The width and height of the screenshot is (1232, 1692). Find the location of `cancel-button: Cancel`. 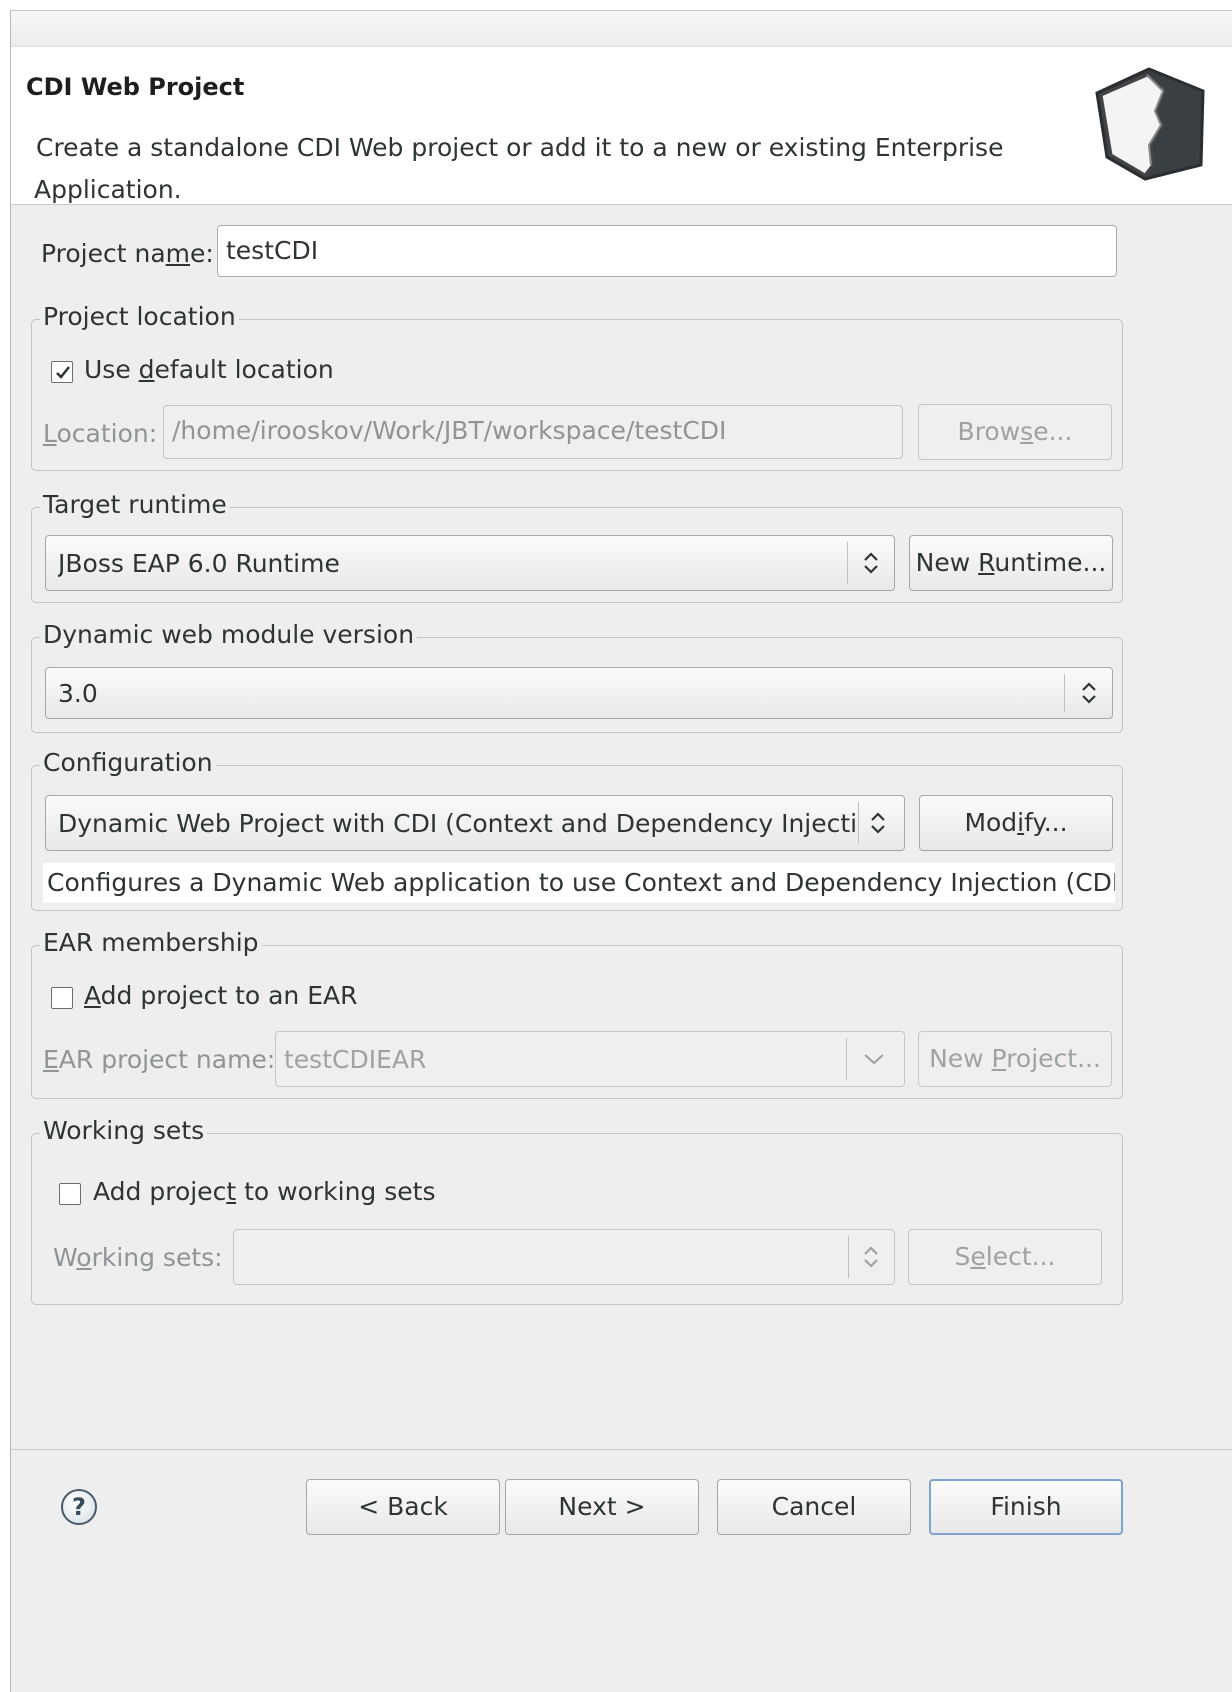

cancel-button: Cancel is located at coordinates (814, 1507).